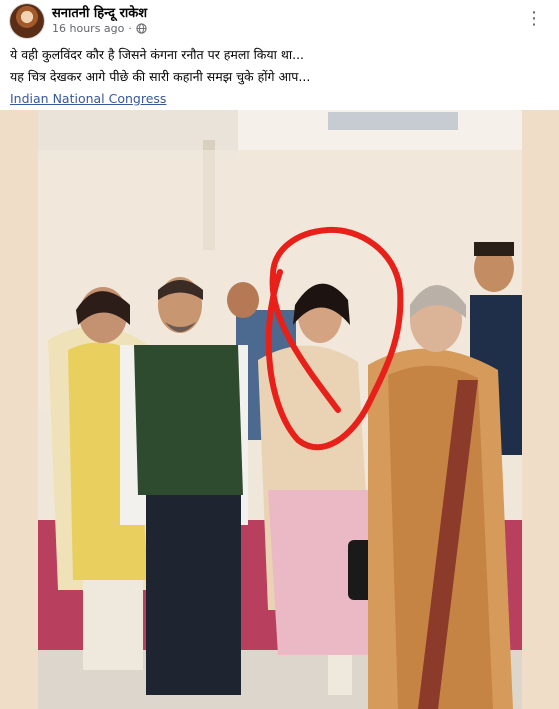 Image resolution: width=559 pixels, height=709 pixels. I want to click on author-avatar, so click(27, 21).